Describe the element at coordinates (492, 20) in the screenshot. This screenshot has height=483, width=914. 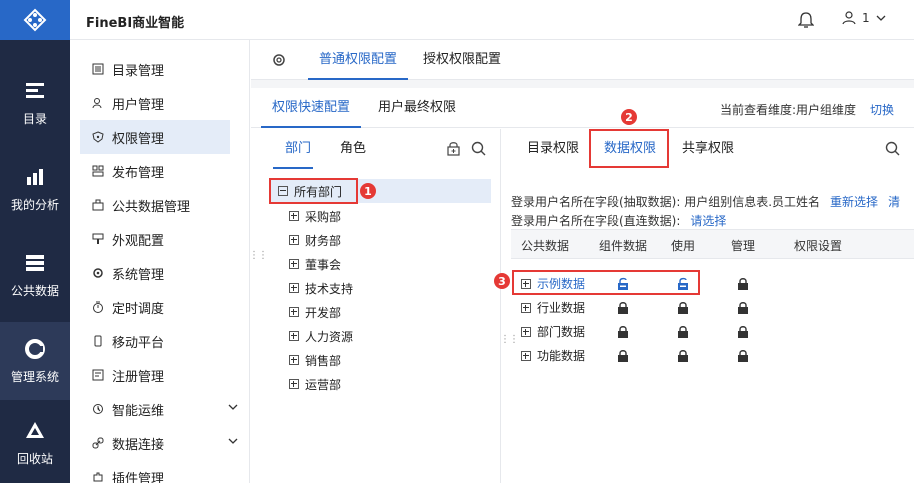
I see `top-bar: FineBI商业智能 1` at that location.